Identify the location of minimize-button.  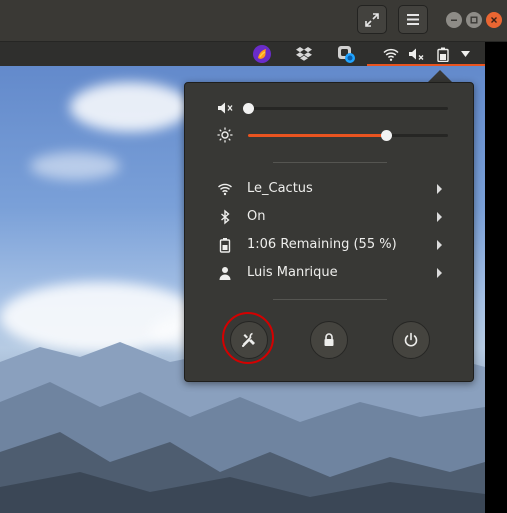
(454, 20).